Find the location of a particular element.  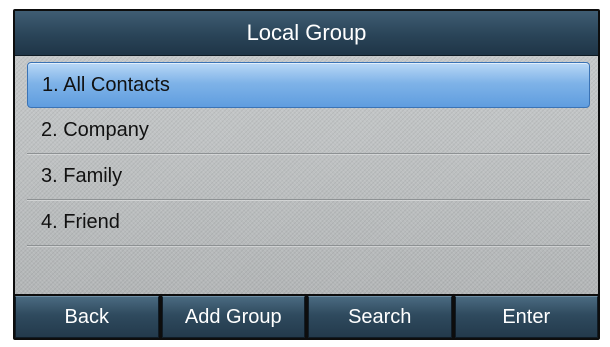

list-item-label: 3. Family is located at coordinates (82, 176).